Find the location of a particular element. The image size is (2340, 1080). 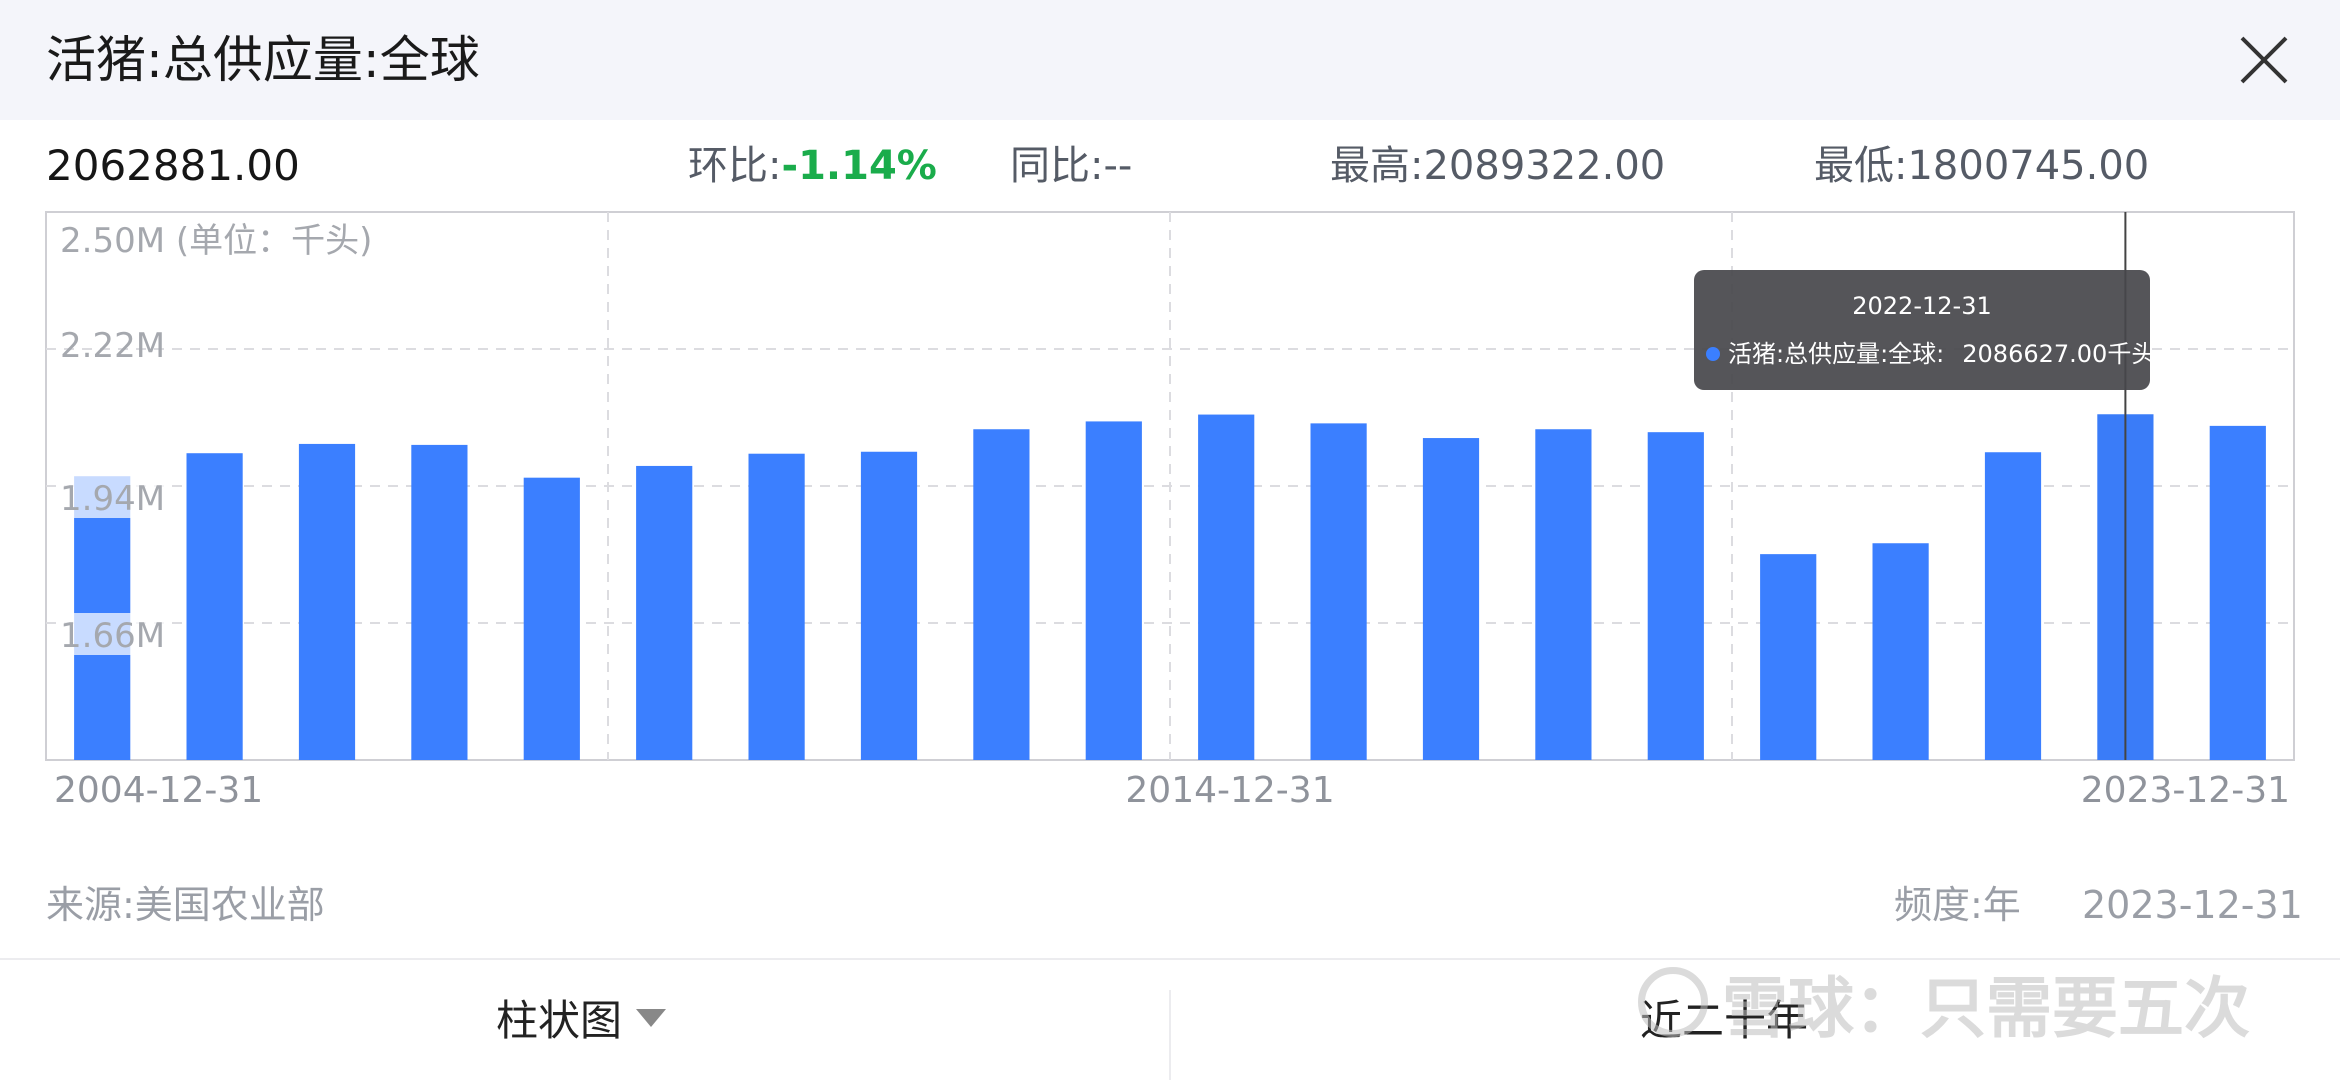

dialog-header: 活猪:总供应量:全球 is located at coordinates (1170, 60).